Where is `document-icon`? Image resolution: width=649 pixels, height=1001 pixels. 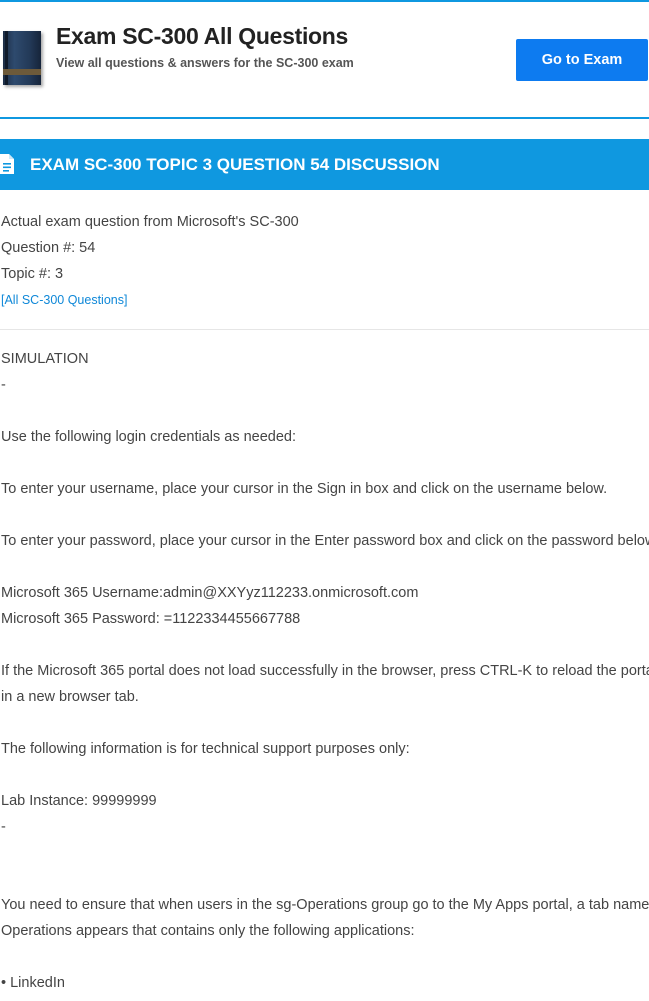 document-icon is located at coordinates (7, 164).